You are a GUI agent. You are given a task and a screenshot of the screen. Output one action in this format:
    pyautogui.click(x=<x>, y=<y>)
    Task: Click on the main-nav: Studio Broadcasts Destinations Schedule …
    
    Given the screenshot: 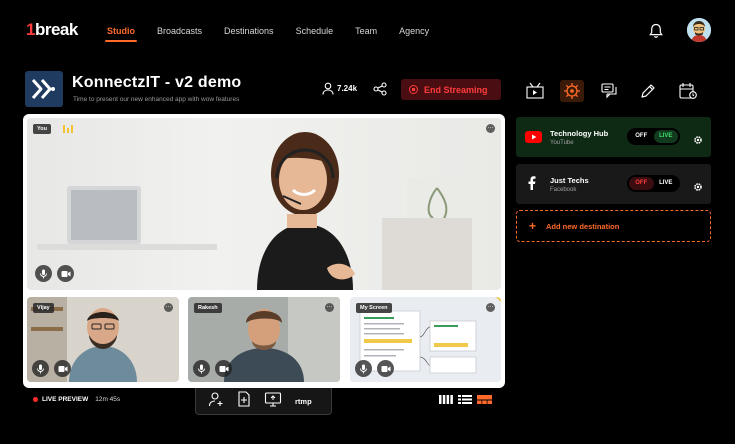 What is the action you would take?
    pyautogui.click(x=278, y=34)
    